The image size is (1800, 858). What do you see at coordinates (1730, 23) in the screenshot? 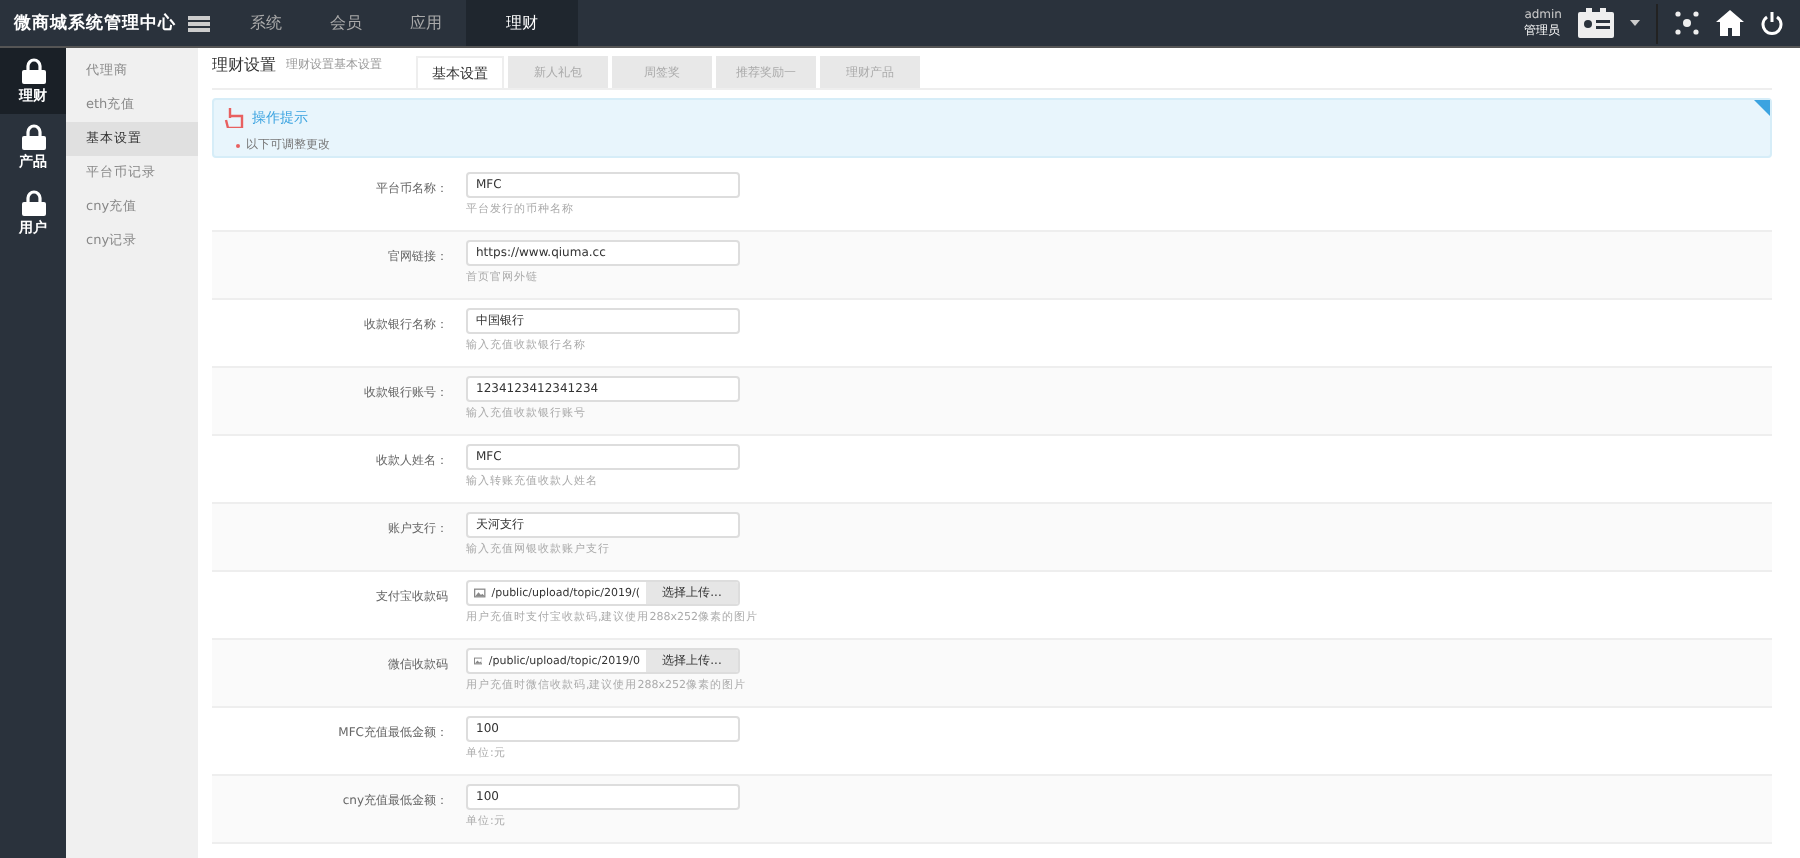
I see `home-icon` at bounding box center [1730, 23].